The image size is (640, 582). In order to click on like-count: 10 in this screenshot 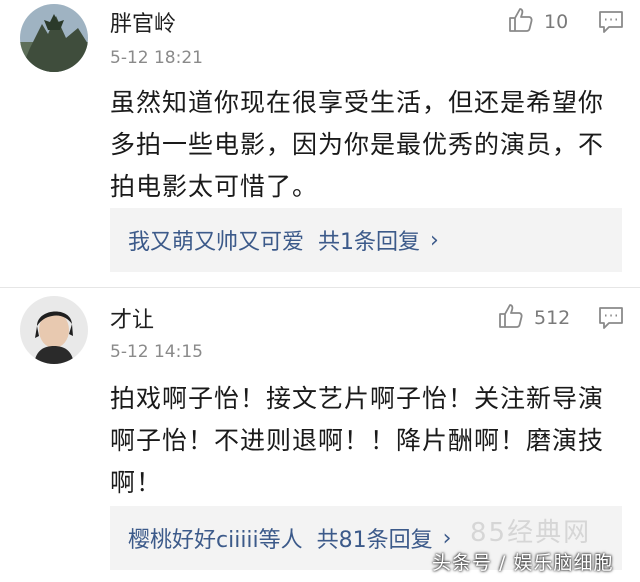, I will do `click(556, 22)`.